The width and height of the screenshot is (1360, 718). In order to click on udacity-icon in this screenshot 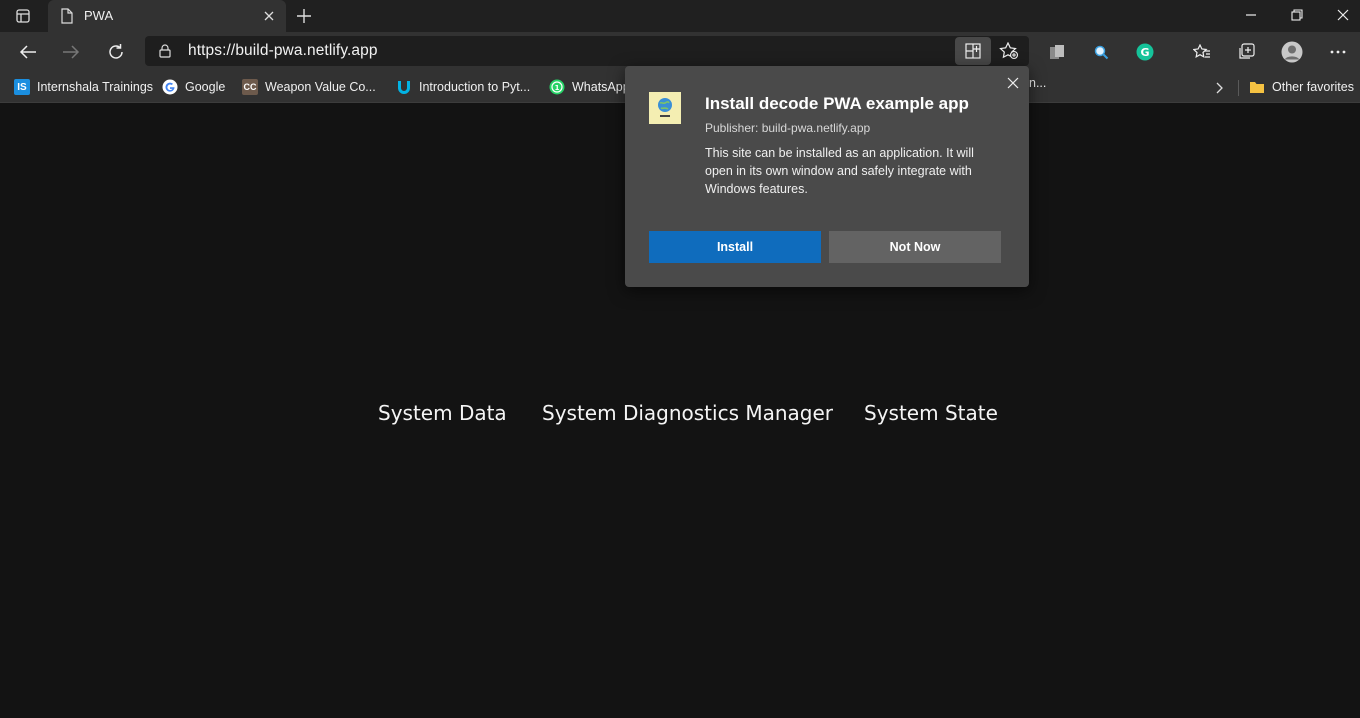, I will do `click(404, 87)`.